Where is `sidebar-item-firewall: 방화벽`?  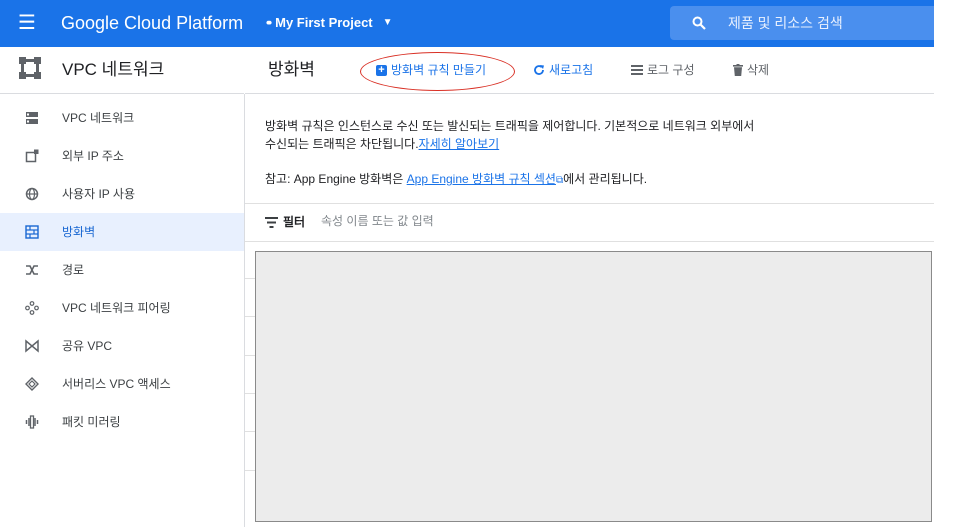 sidebar-item-firewall: 방화벽 is located at coordinates (122, 232).